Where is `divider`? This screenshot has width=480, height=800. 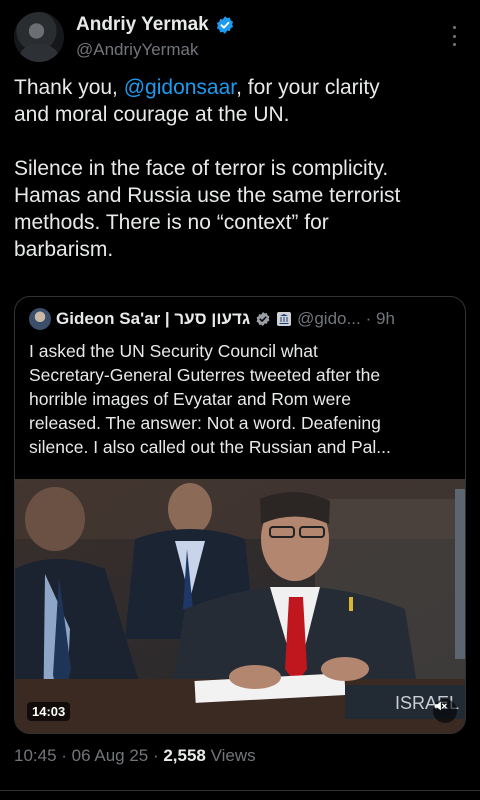
divider is located at coordinates (240, 790).